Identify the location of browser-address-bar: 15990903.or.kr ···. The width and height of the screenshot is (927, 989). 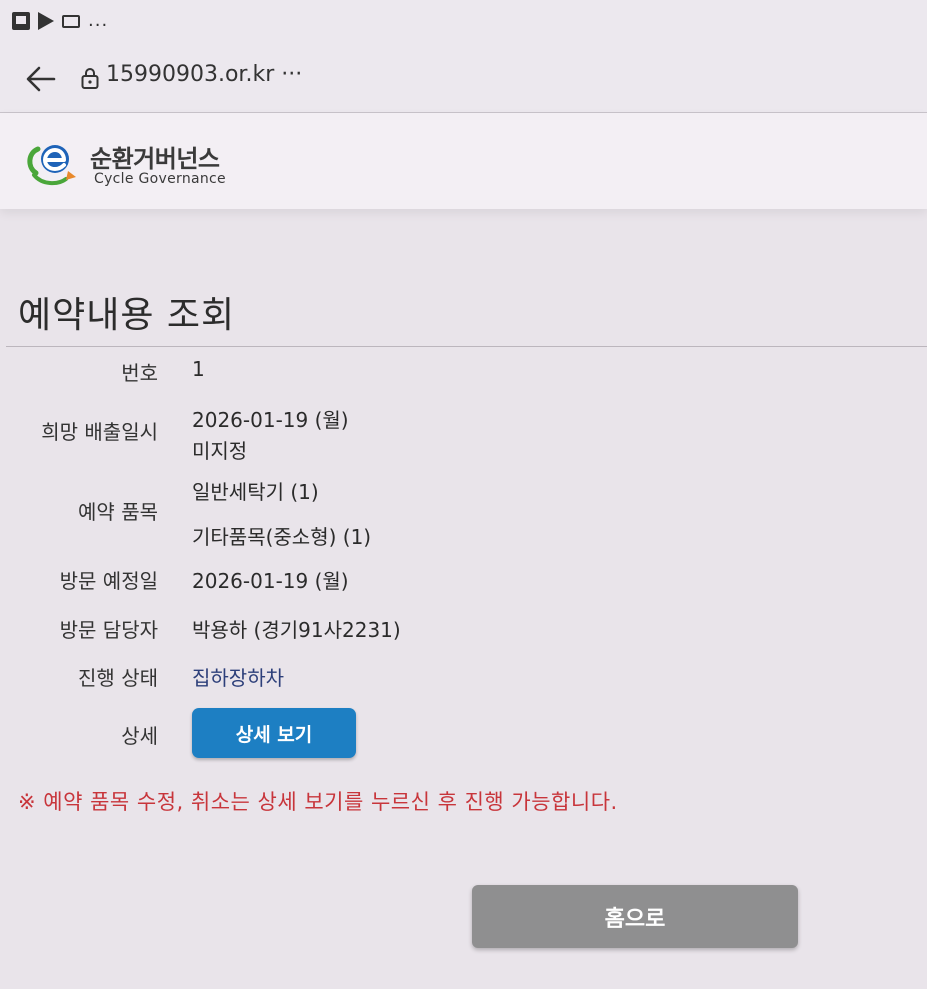
(463, 78).